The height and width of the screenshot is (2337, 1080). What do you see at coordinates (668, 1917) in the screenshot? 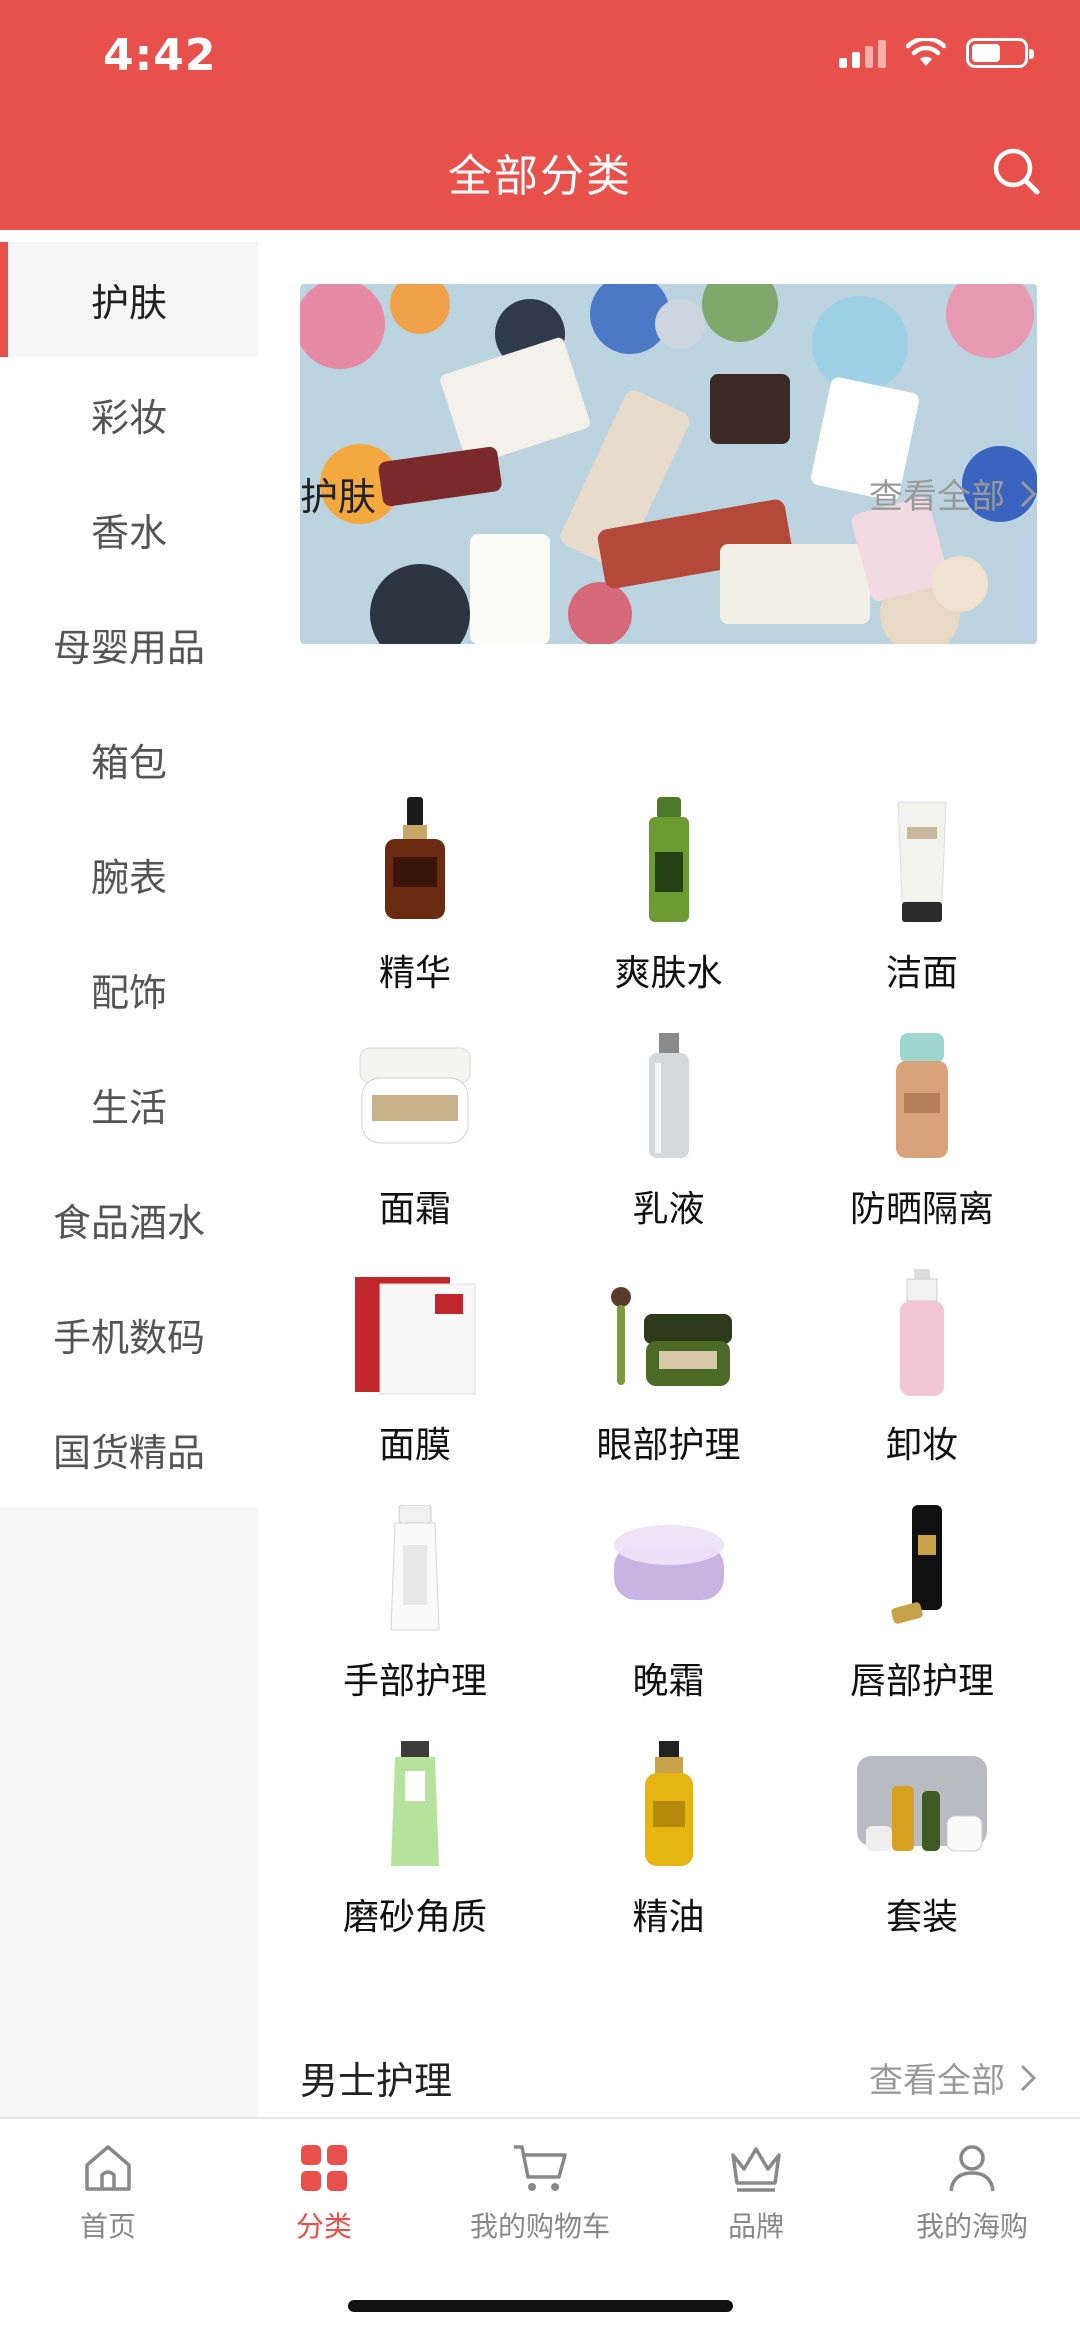
I see `subcategory-label: 精油` at bounding box center [668, 1917].